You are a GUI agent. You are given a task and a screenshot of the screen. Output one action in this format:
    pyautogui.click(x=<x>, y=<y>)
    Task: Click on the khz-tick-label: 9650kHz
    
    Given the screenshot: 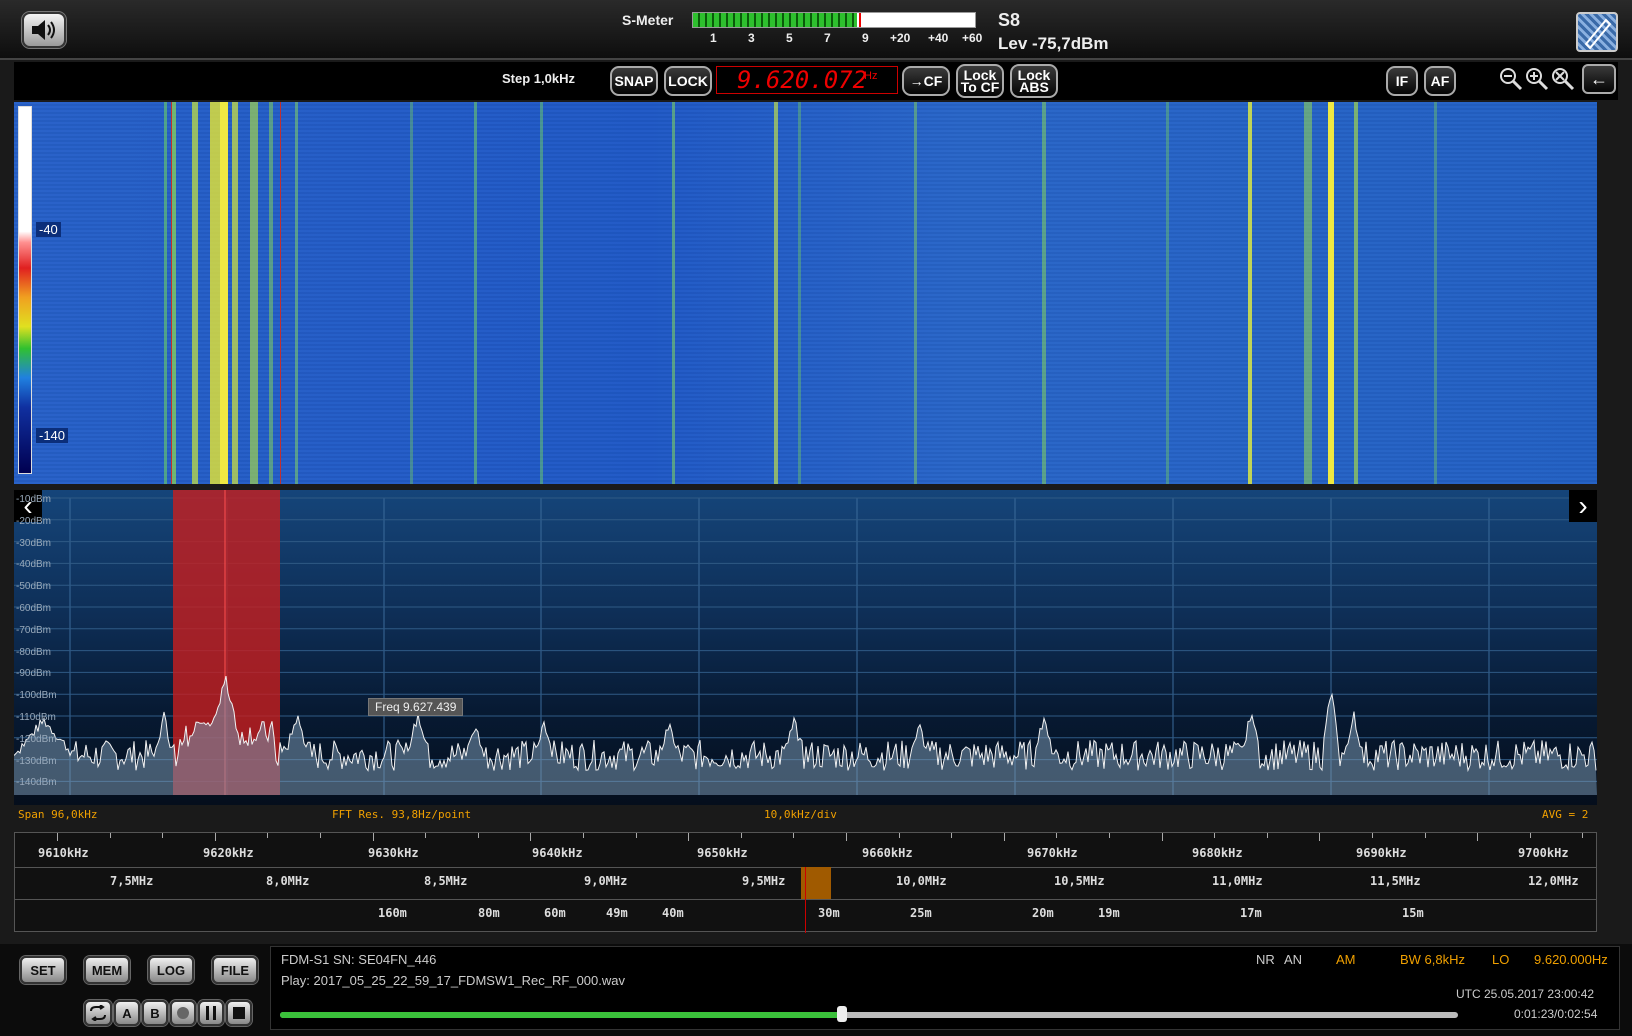 What is the action you would take?
    pyautogui.click(x=722, y=853)
    